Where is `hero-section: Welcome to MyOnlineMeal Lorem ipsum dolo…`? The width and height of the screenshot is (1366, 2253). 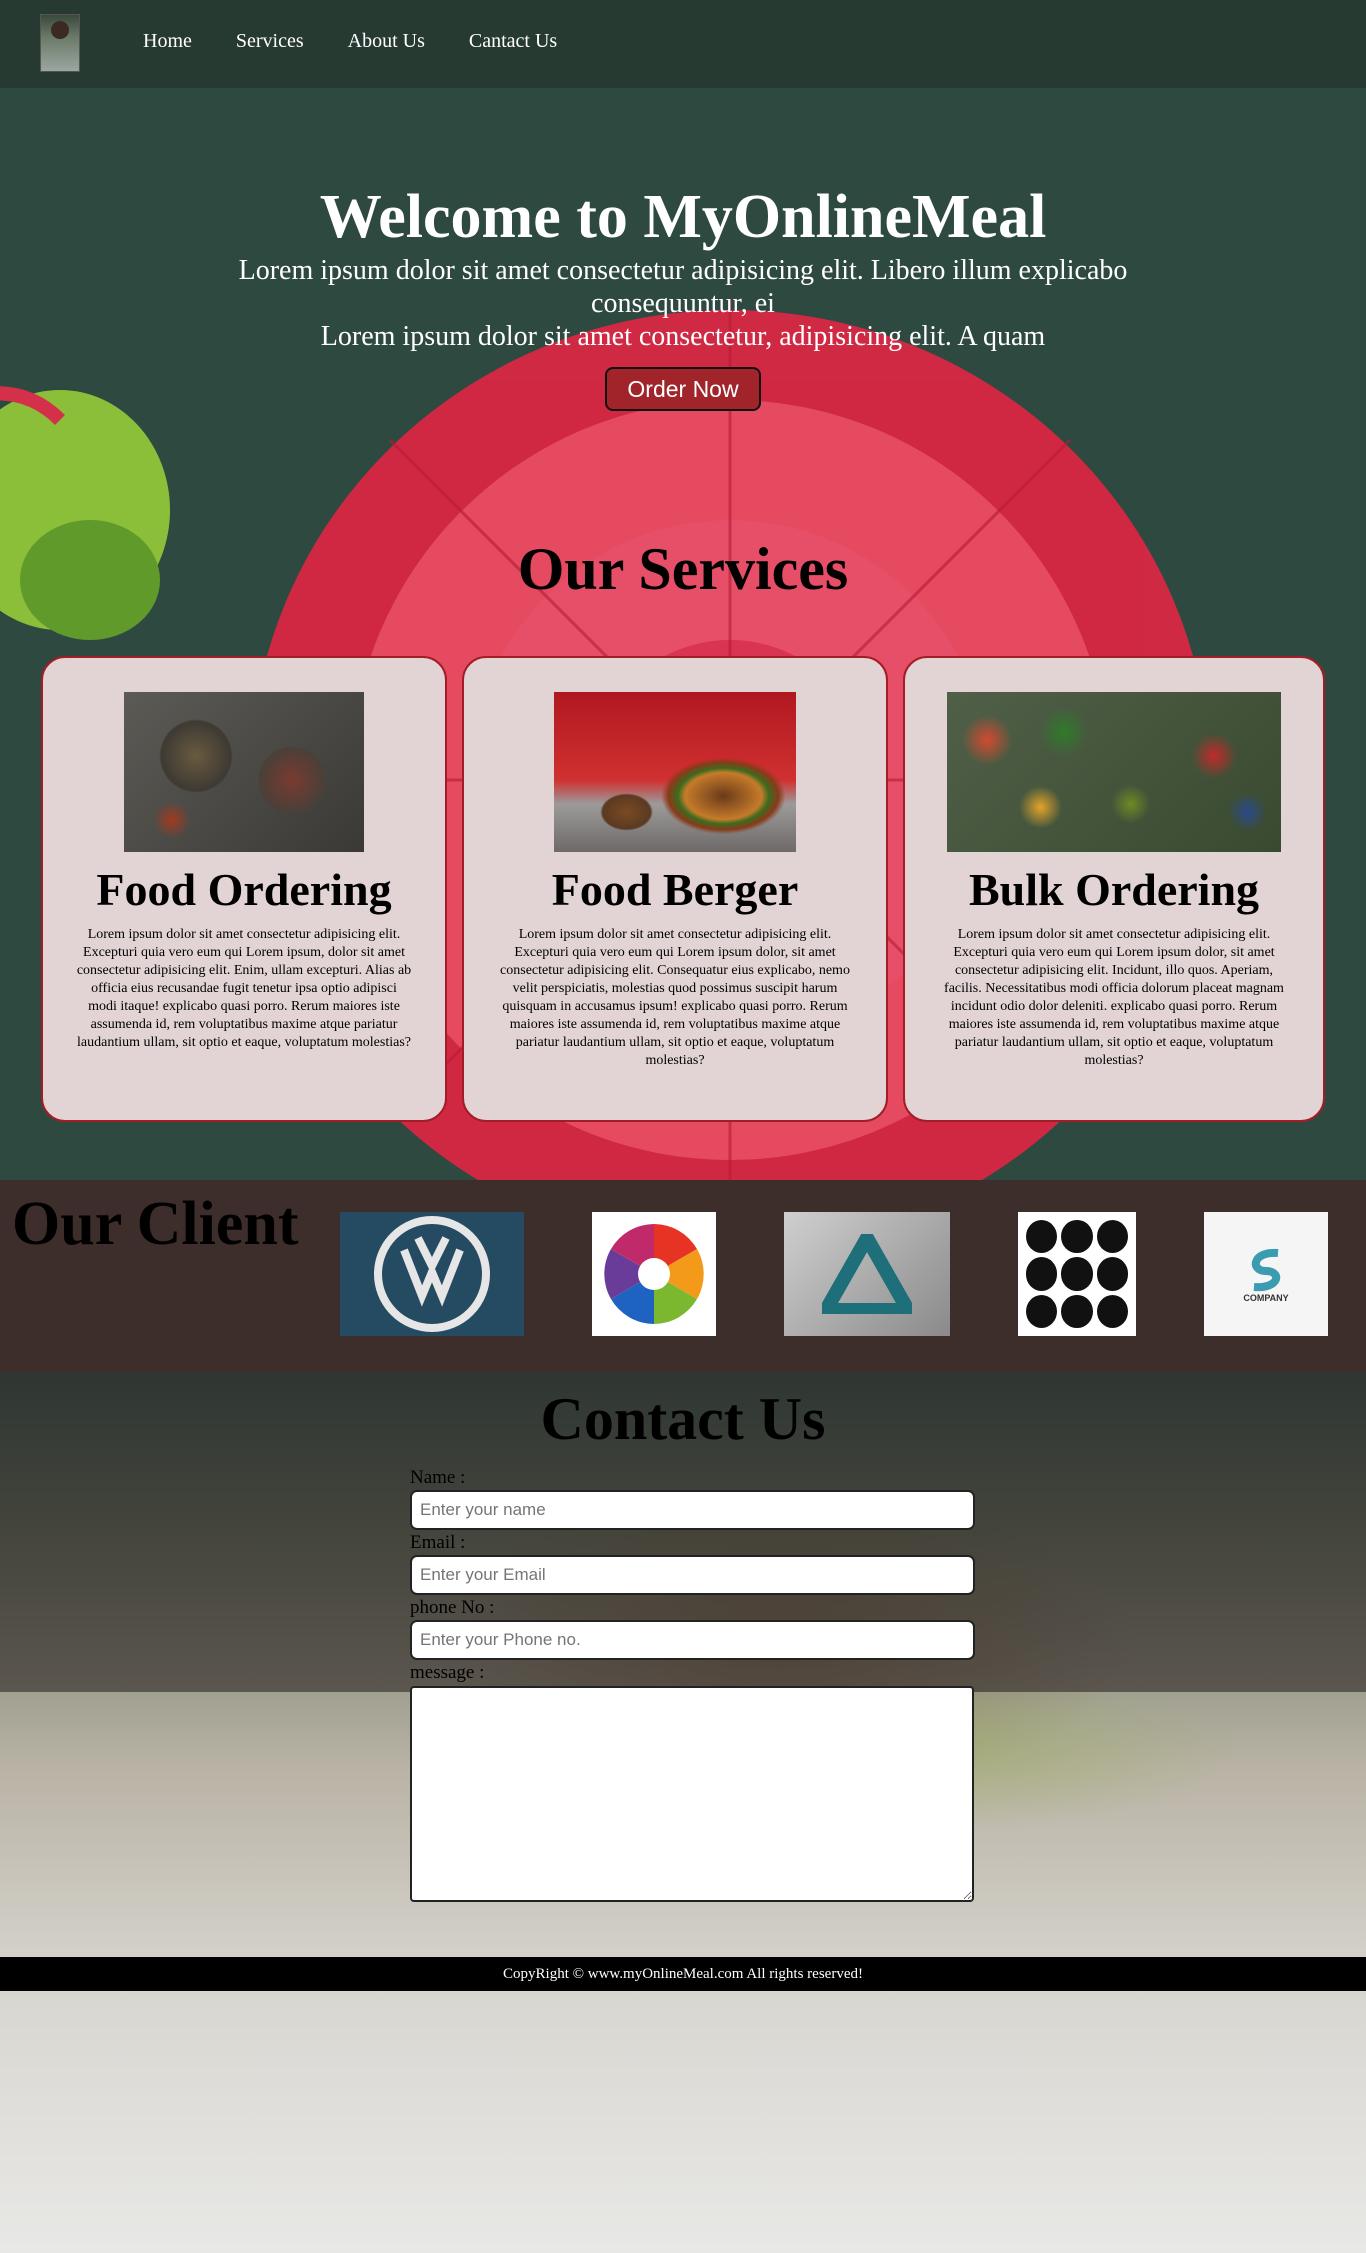 hero-section: Welcome to MyOnlineMeal Lorem ipsum dolo… is located at coordinates (683, 295).